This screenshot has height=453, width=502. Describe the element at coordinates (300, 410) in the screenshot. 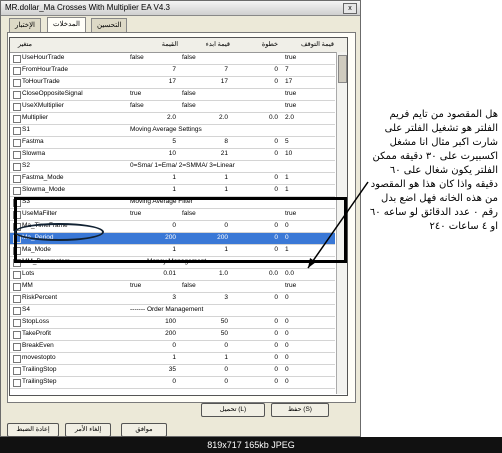

I see `save-button: حفظ (S)` at that location.